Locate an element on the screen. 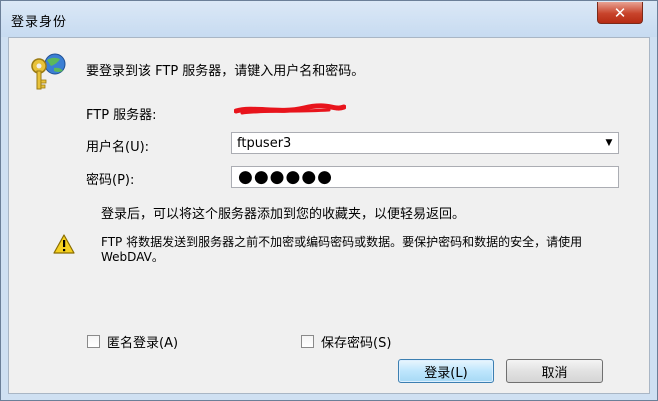 This screenshot has height=401, width=658. server-address-redacted is located at coordinates (290, 109).